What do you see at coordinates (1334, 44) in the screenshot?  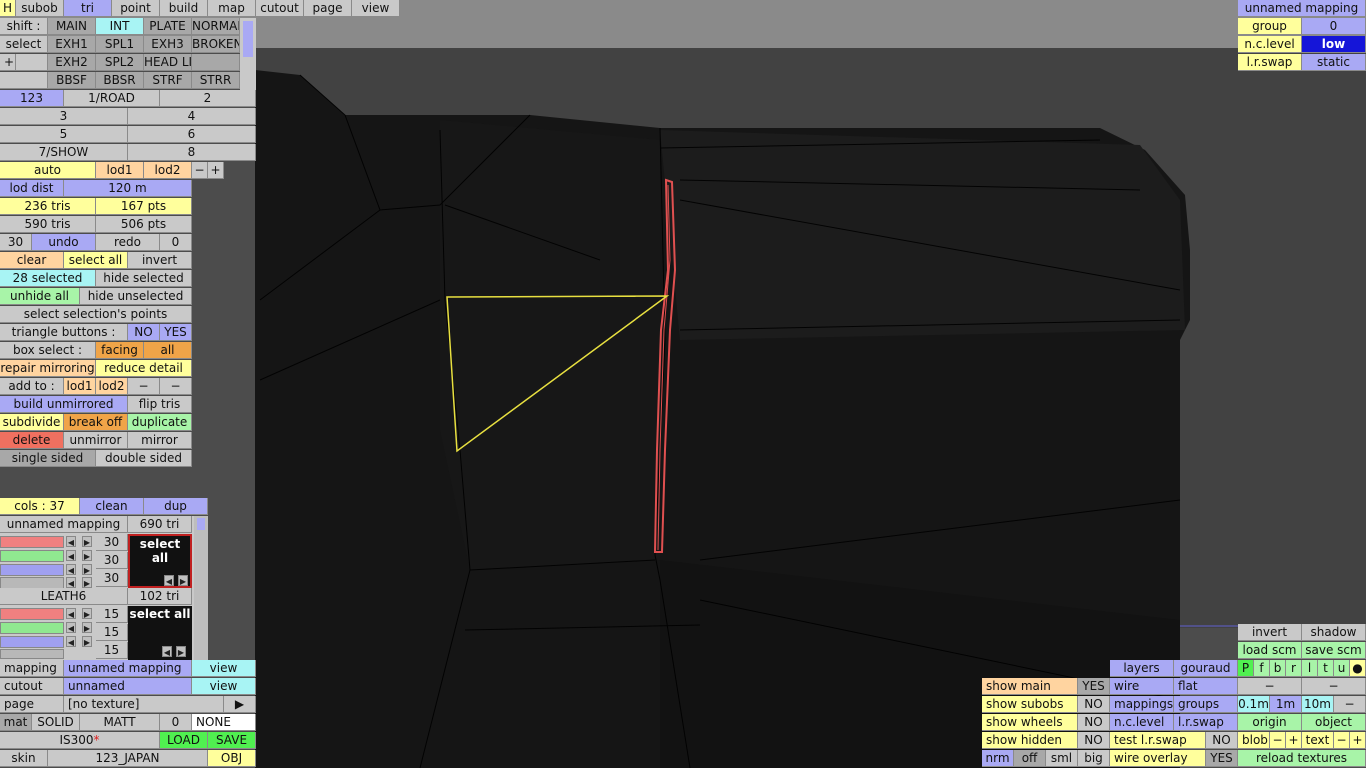 I see `nc-level-value: low` at bounding box center [1334, 44].